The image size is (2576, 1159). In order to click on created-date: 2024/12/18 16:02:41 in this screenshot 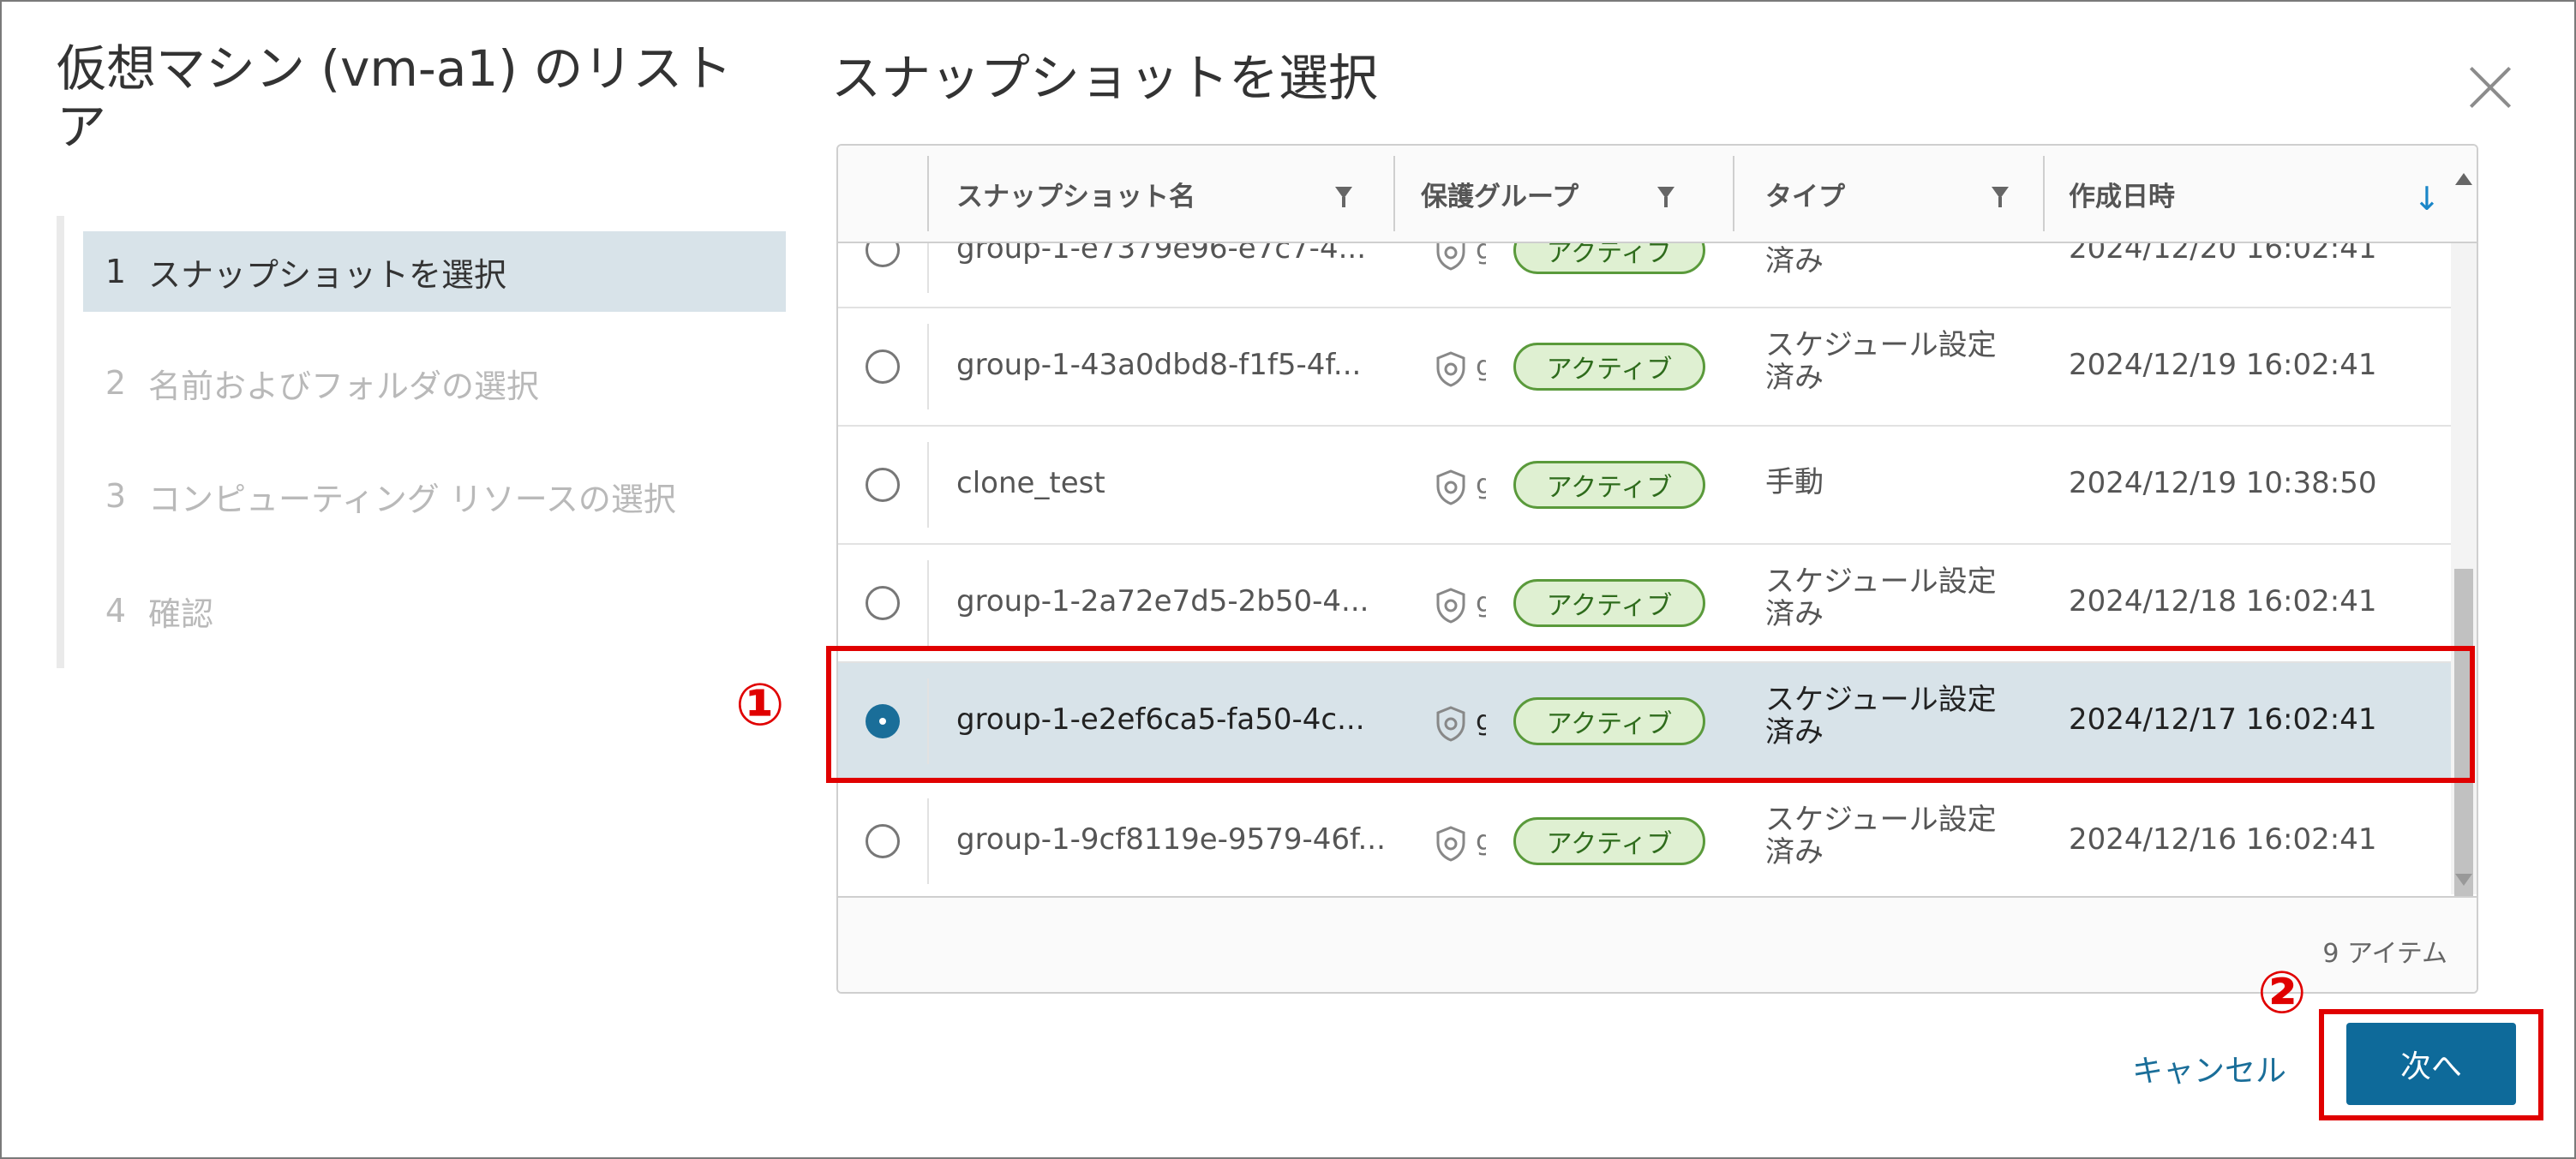, I will do `click(2223, 601)`.